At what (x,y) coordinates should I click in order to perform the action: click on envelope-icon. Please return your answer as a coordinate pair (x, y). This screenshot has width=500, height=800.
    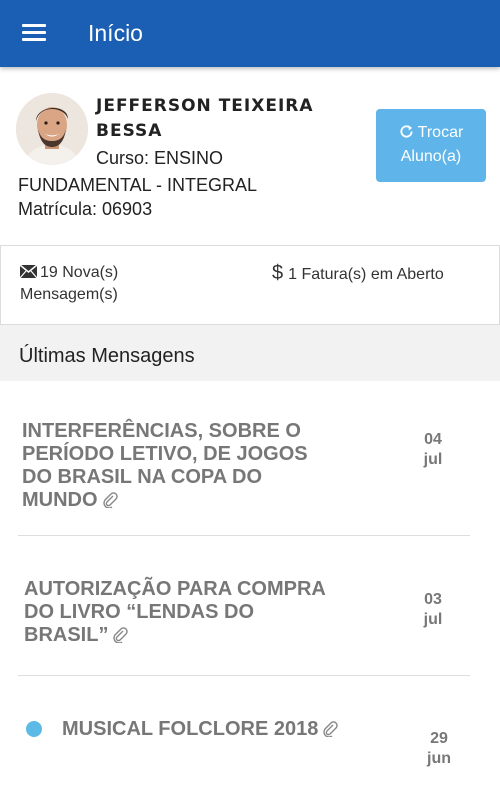
    Looking at the image, I should click on (28, 271).